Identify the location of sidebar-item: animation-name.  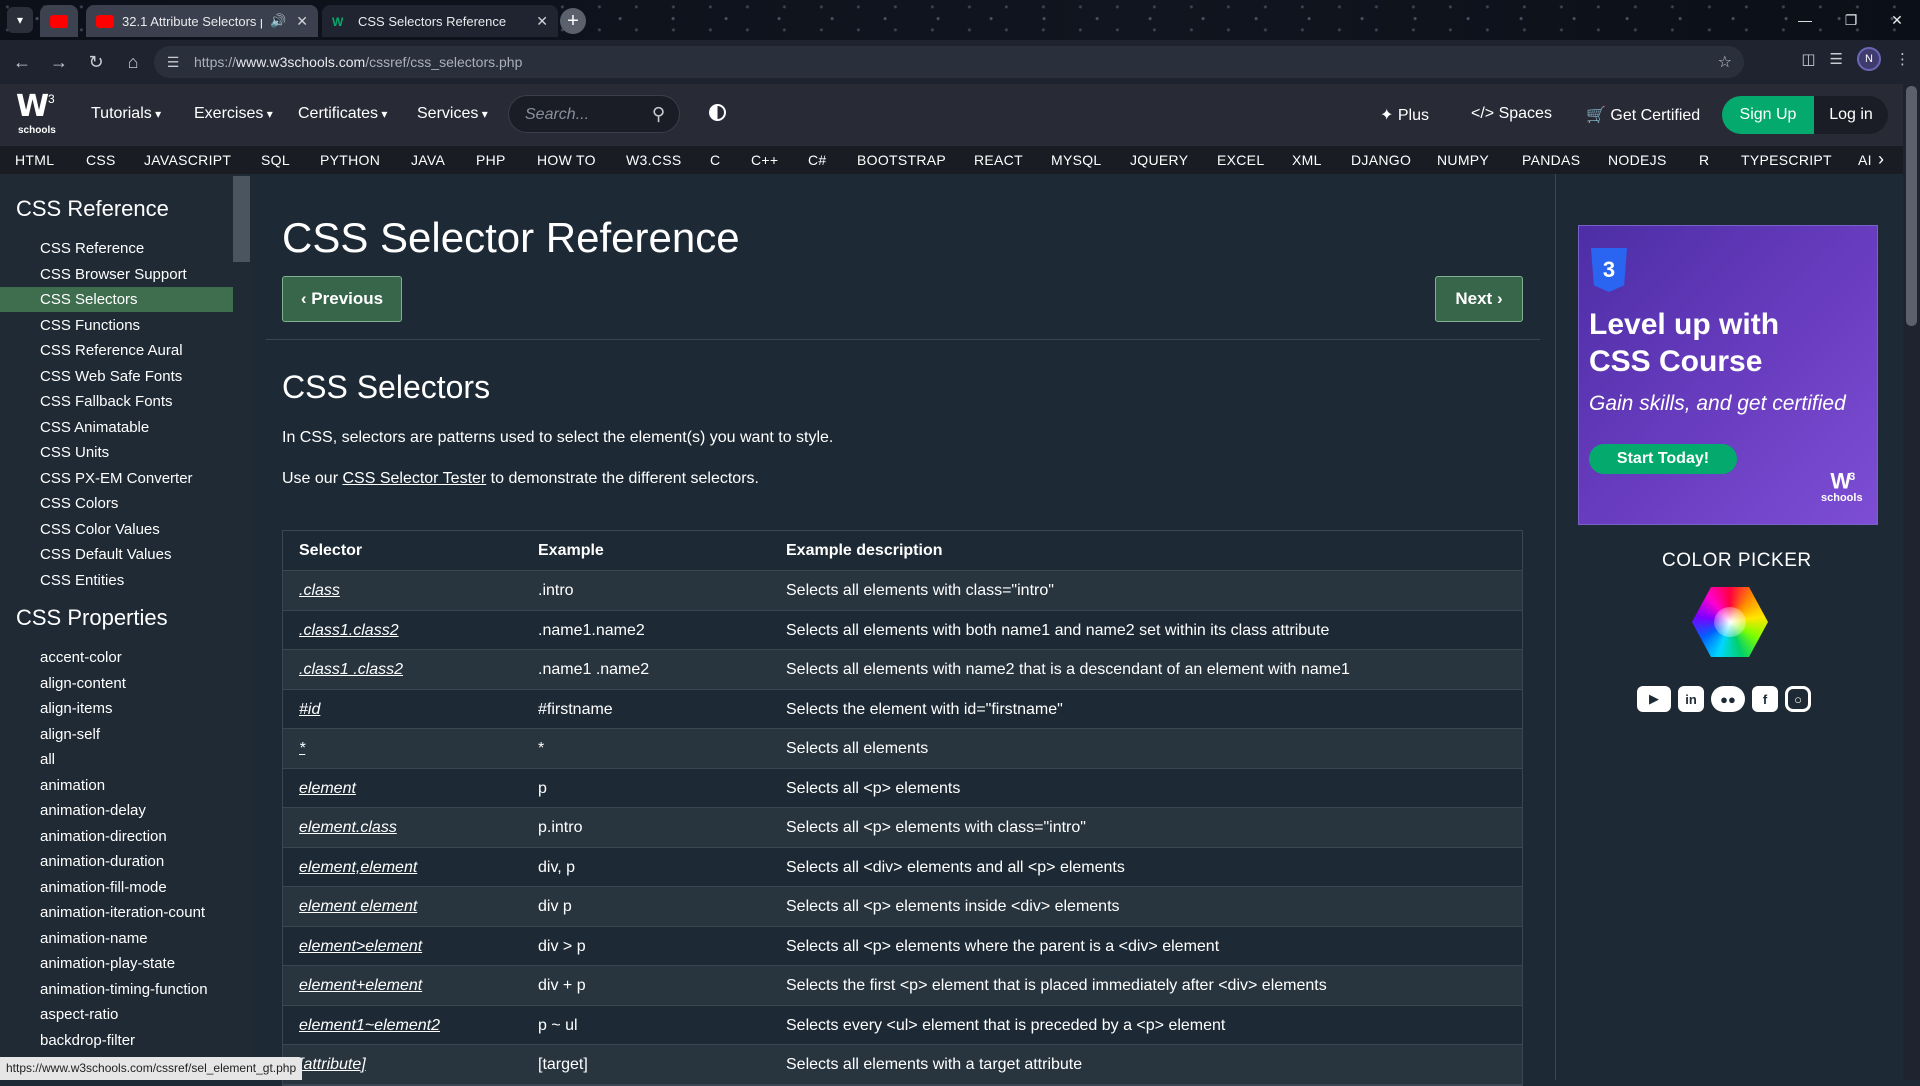
(116, 938).